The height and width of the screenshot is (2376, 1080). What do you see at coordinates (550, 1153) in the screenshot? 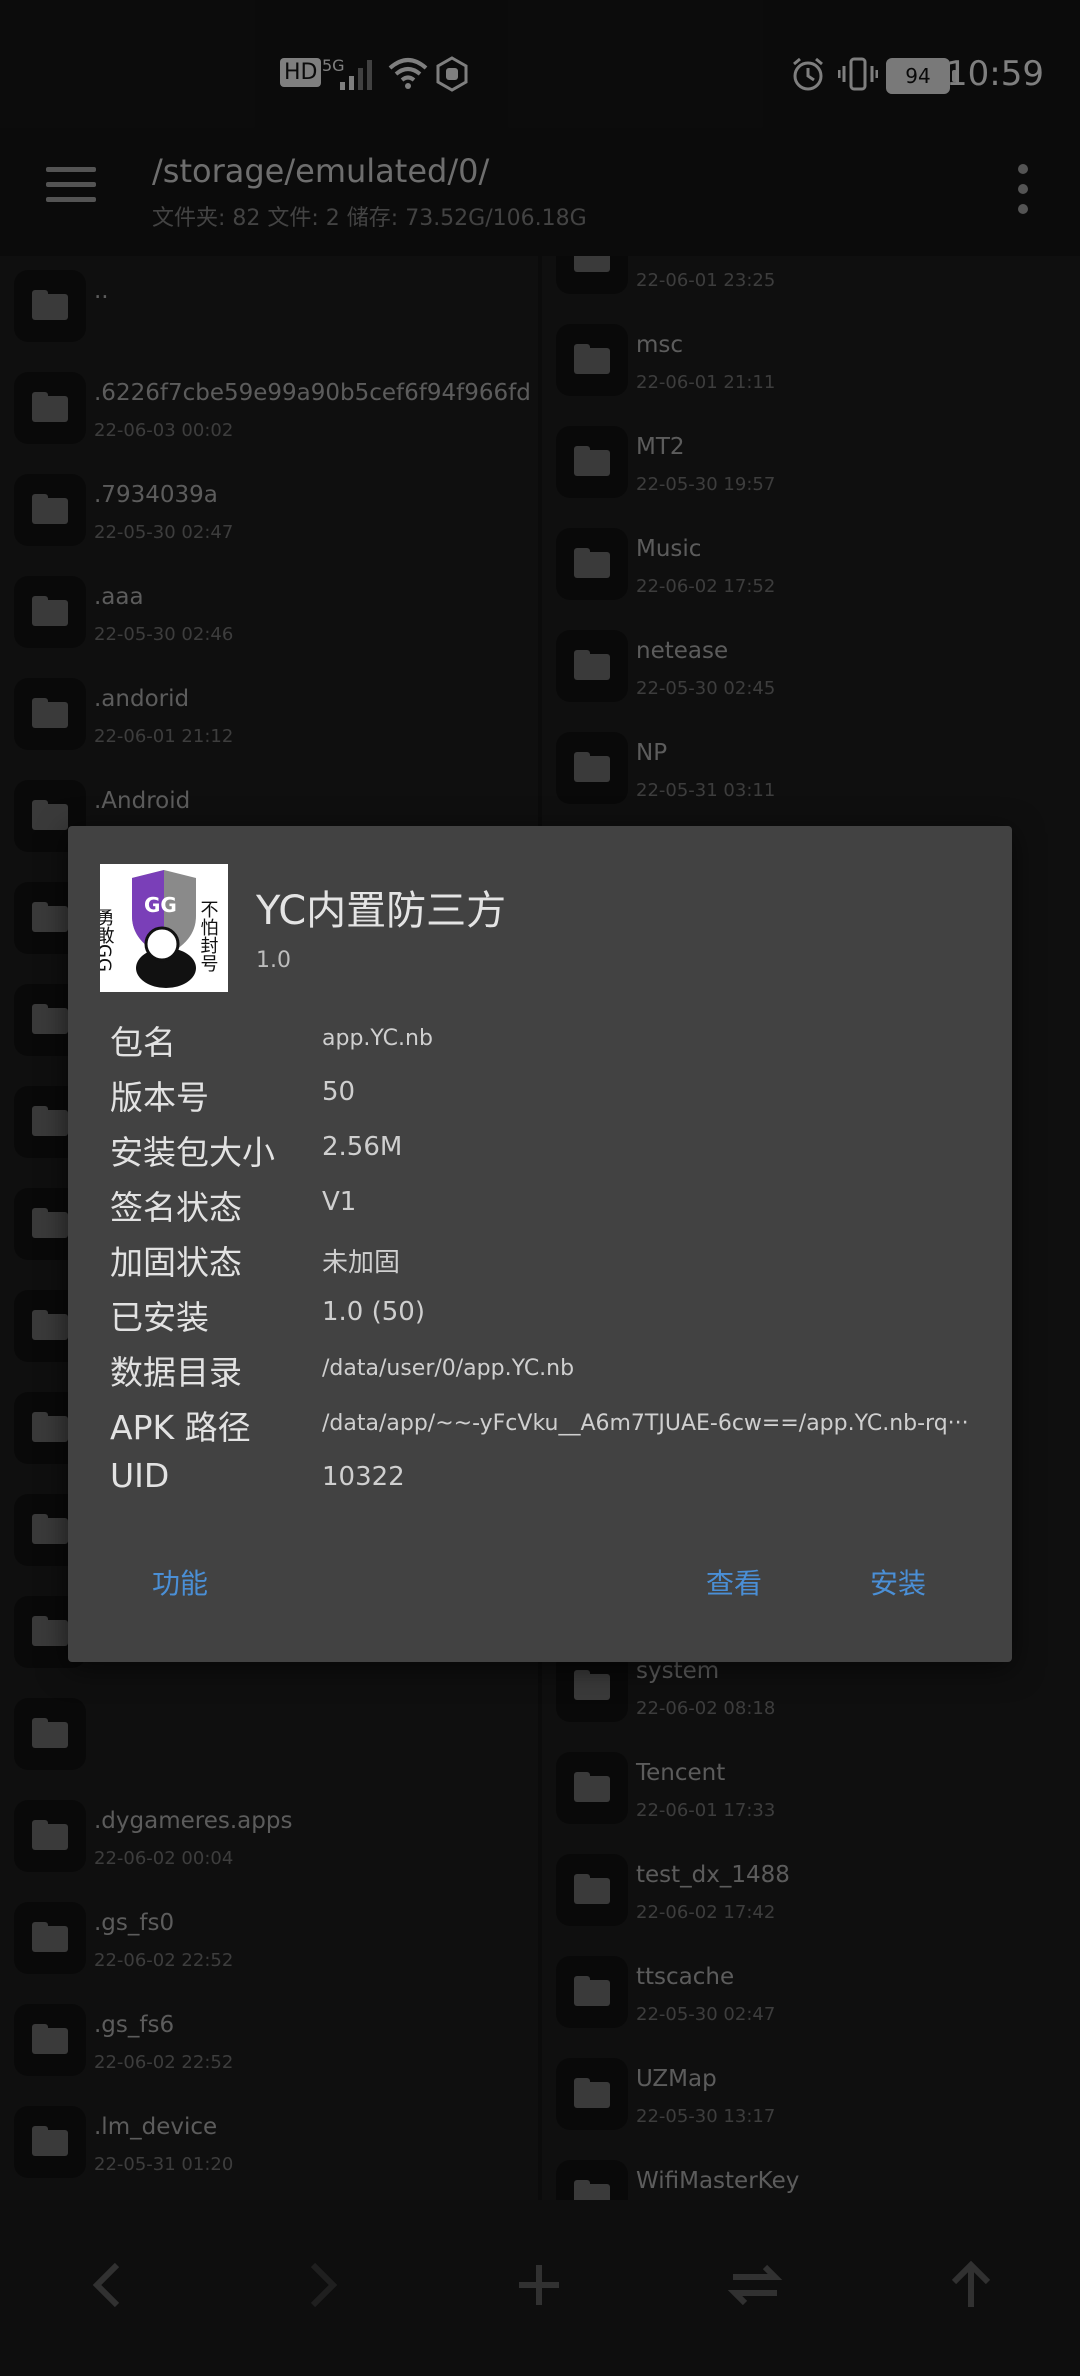
I see `info-row: 安装包大小 2.56M` at bounding box center [550, 1153].